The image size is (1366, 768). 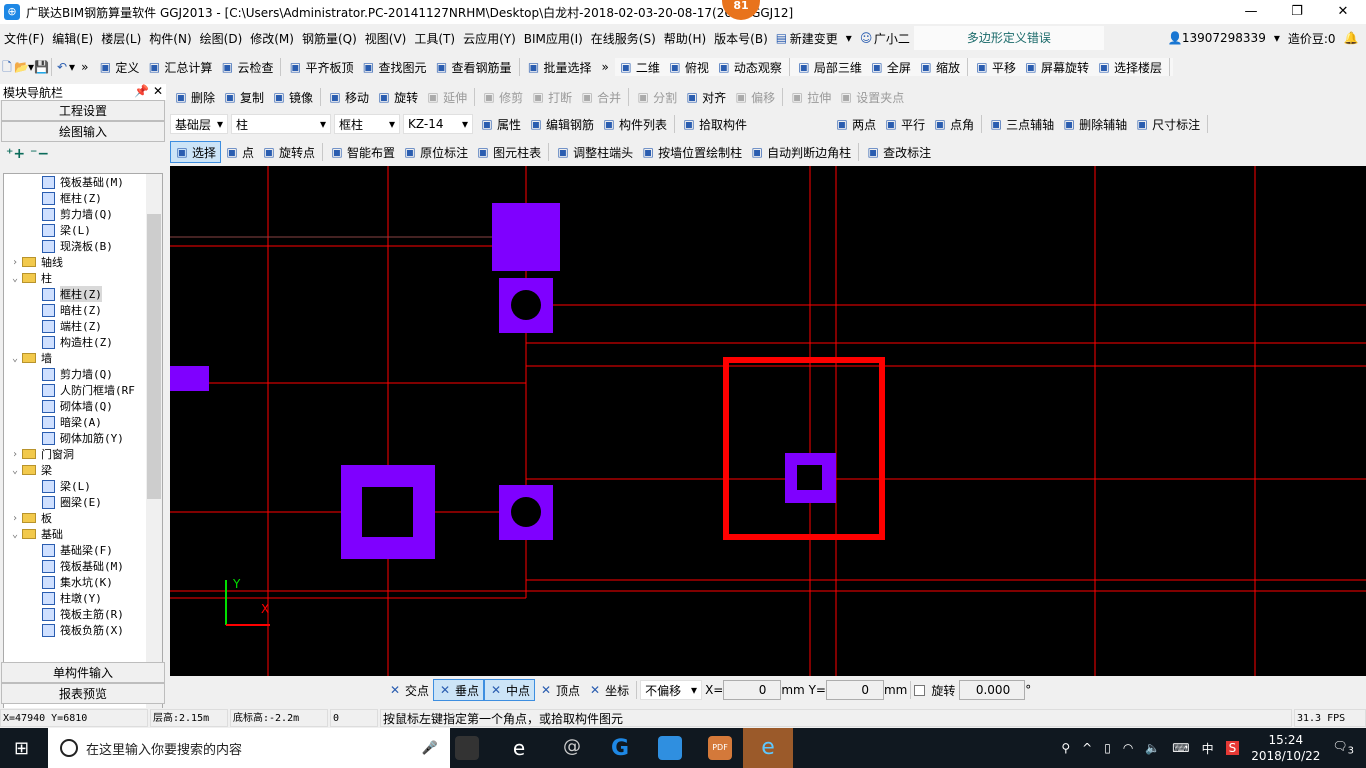 What do you see at coordinates (1208, 748) in the screenshot?
I see `ime-indicator: 中` at bounding box center [1208, 748].